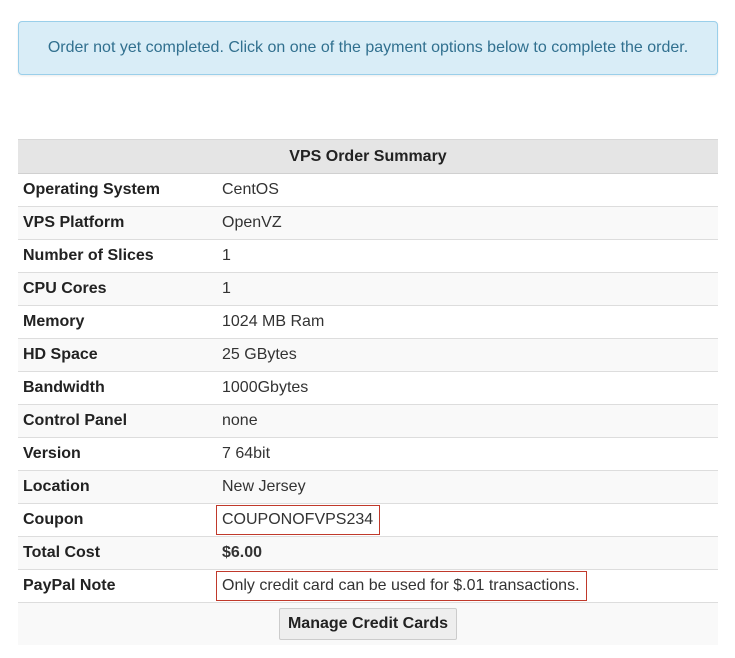 The height and width of the screenshot is (658, 735). I want to click on table-row-vps-platform: VPS Platform OpenVZ, so click(368, 223).